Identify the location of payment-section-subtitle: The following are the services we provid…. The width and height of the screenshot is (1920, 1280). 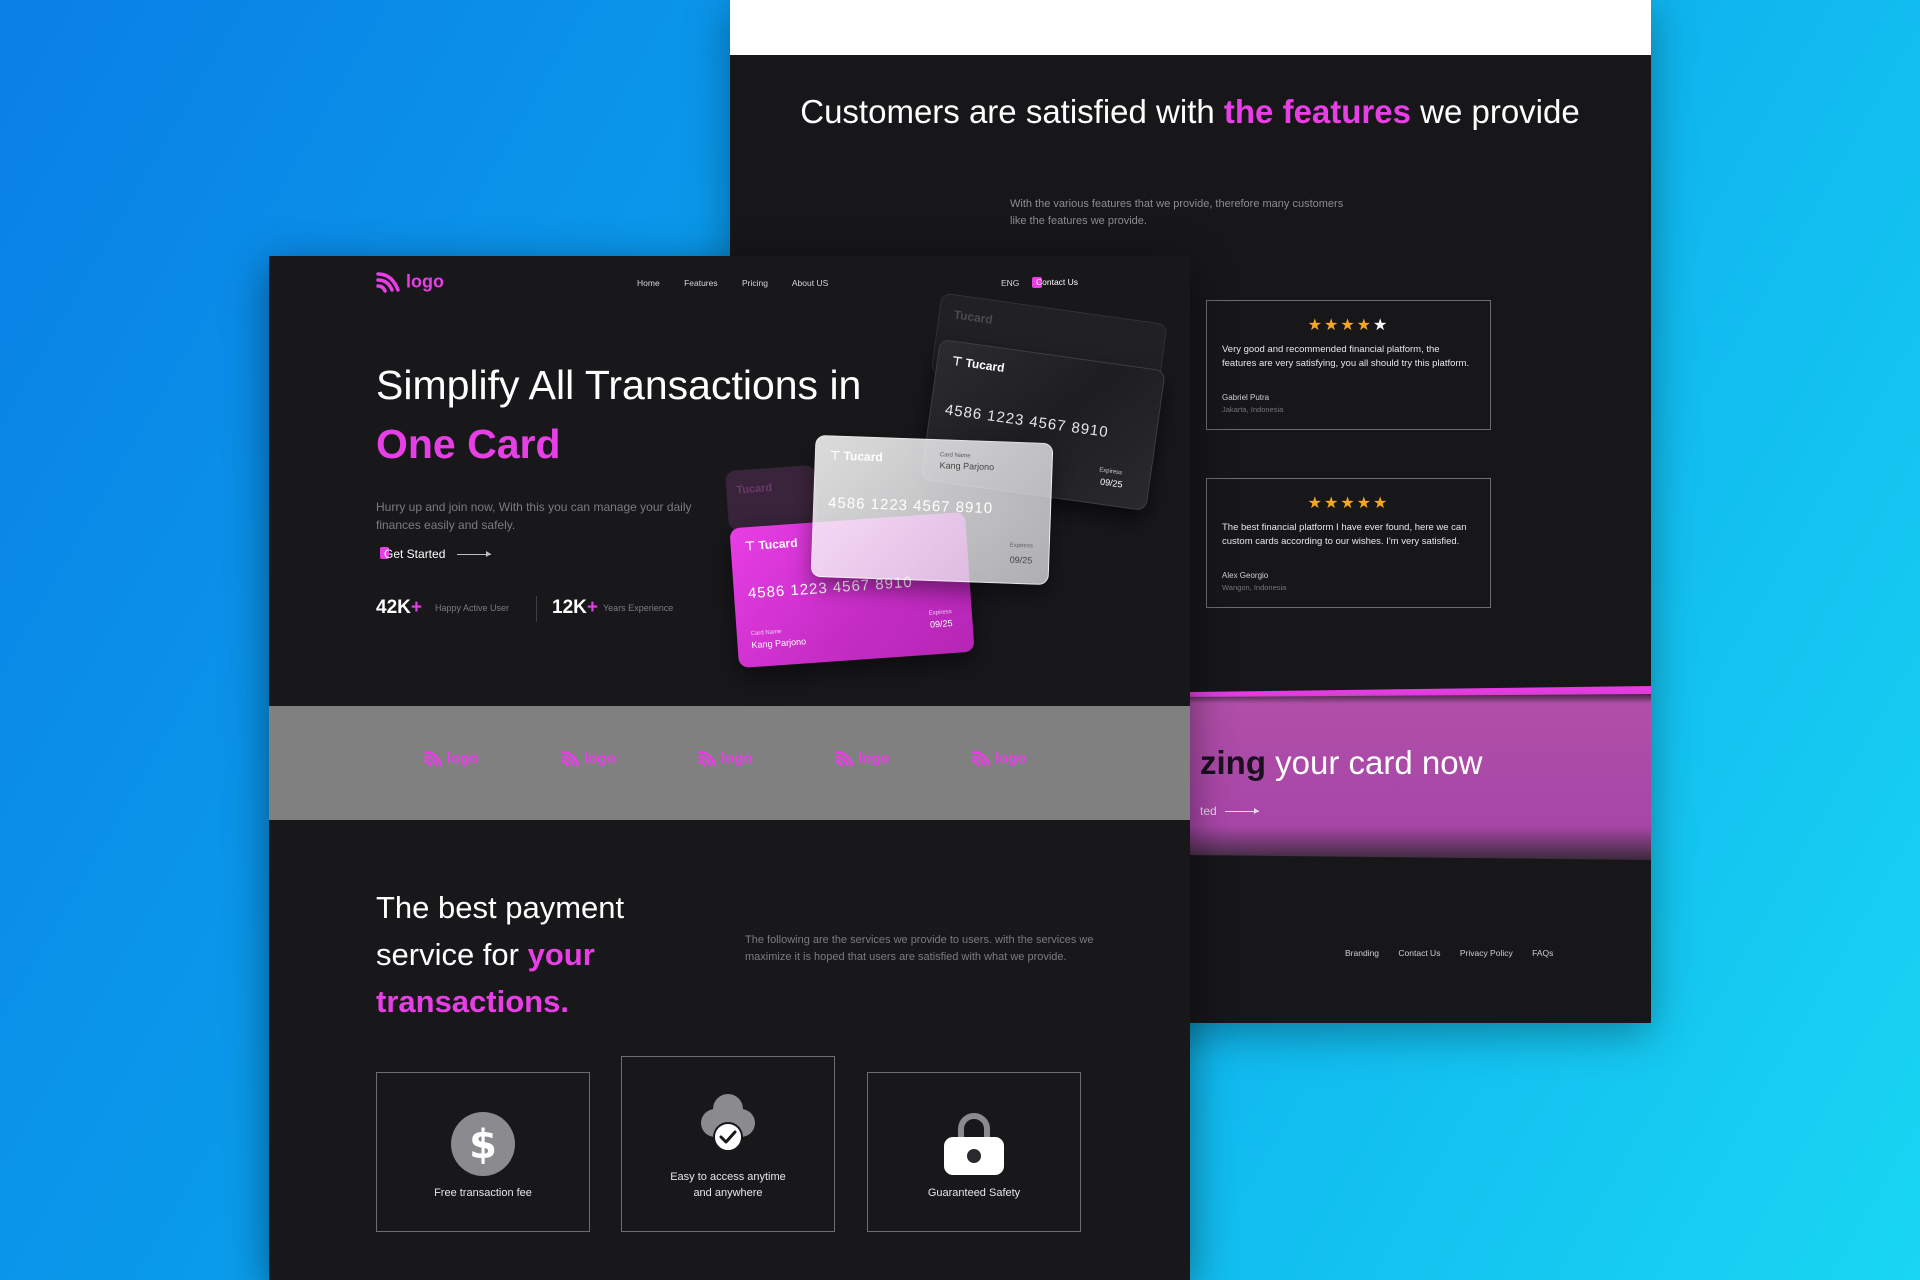
(919, 948).